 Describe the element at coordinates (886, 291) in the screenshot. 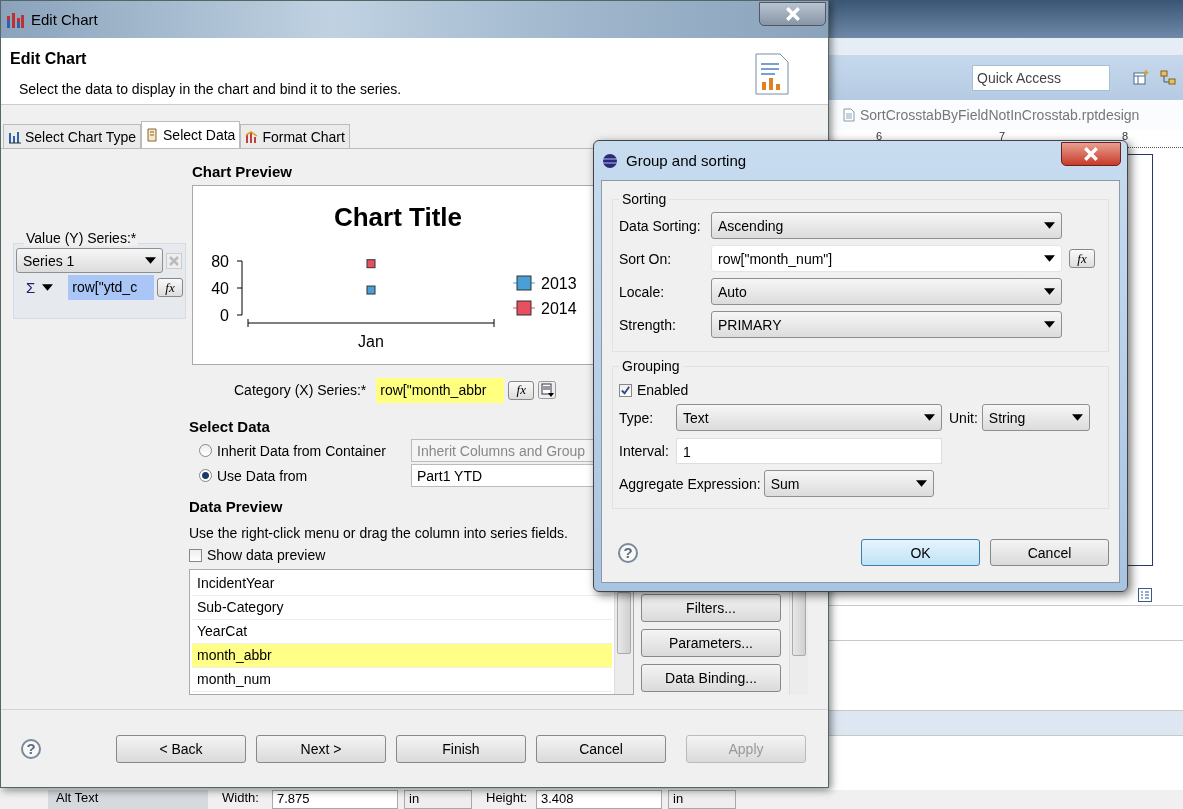

I see `dropdown: Auto` at that location.